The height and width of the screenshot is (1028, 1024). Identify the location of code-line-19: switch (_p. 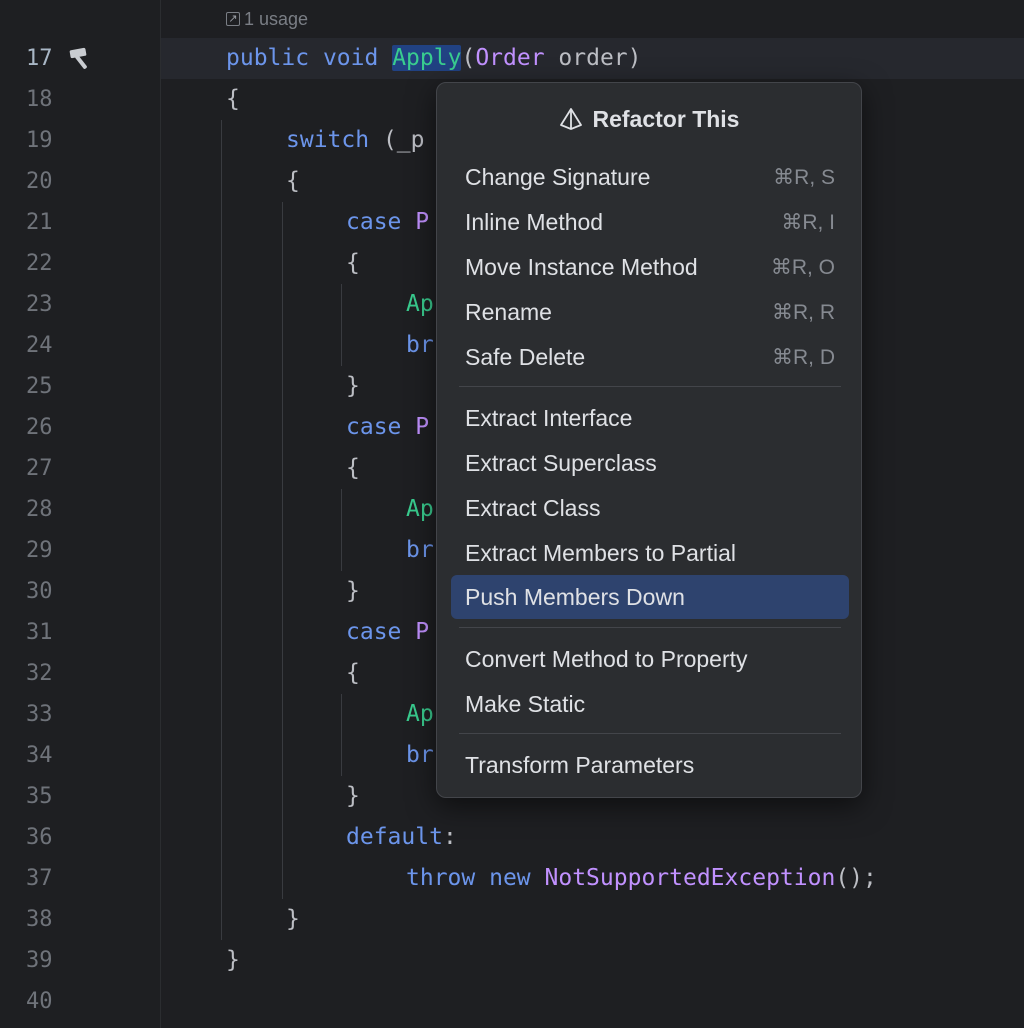
(355, 140).